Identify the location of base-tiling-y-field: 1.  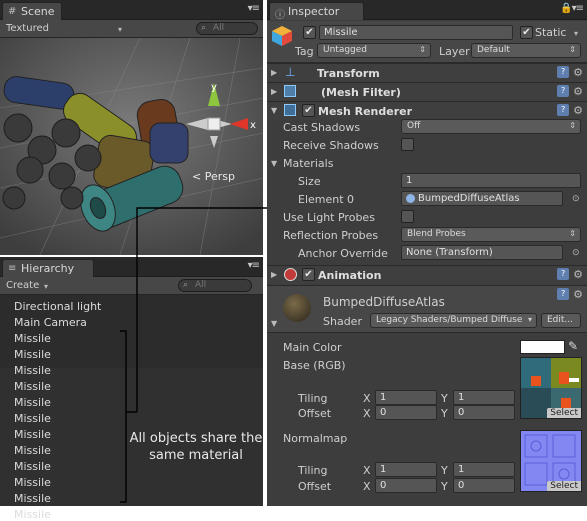
(484, 397).